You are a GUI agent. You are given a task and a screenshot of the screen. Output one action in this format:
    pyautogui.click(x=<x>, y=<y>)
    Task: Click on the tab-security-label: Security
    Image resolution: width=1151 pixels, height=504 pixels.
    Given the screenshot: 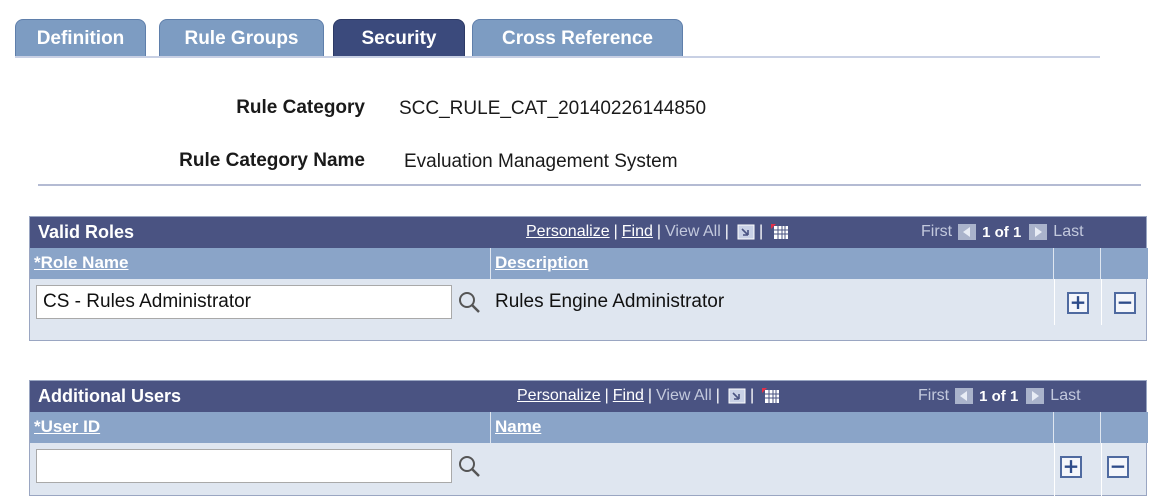 What is the action you would take?
    pyautogui.click(x=399, y=38)
    